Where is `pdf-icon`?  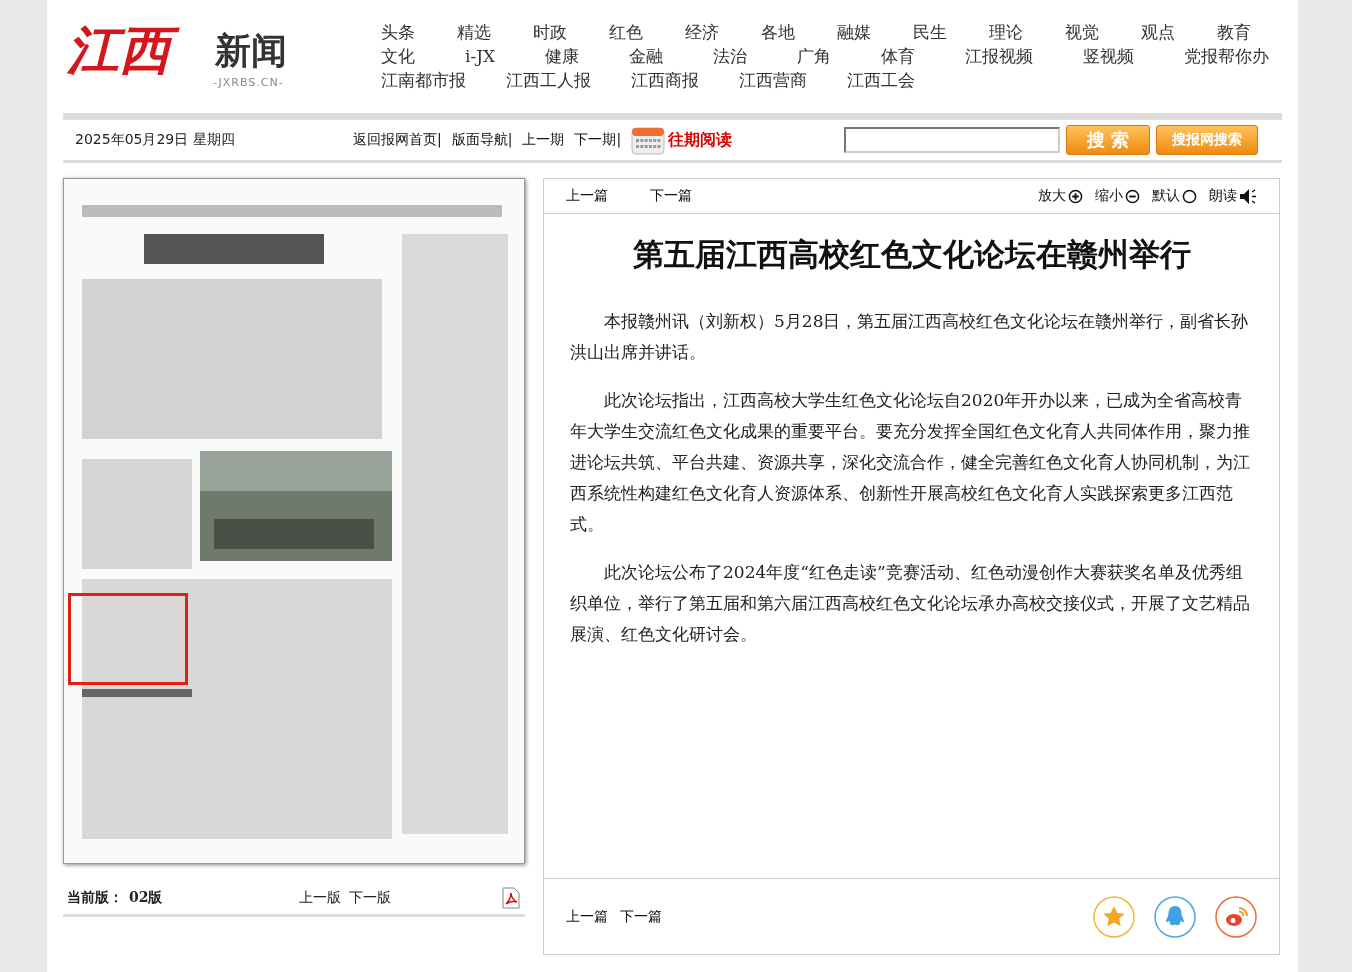
pdf-icon is located at coordinates (511, 898).